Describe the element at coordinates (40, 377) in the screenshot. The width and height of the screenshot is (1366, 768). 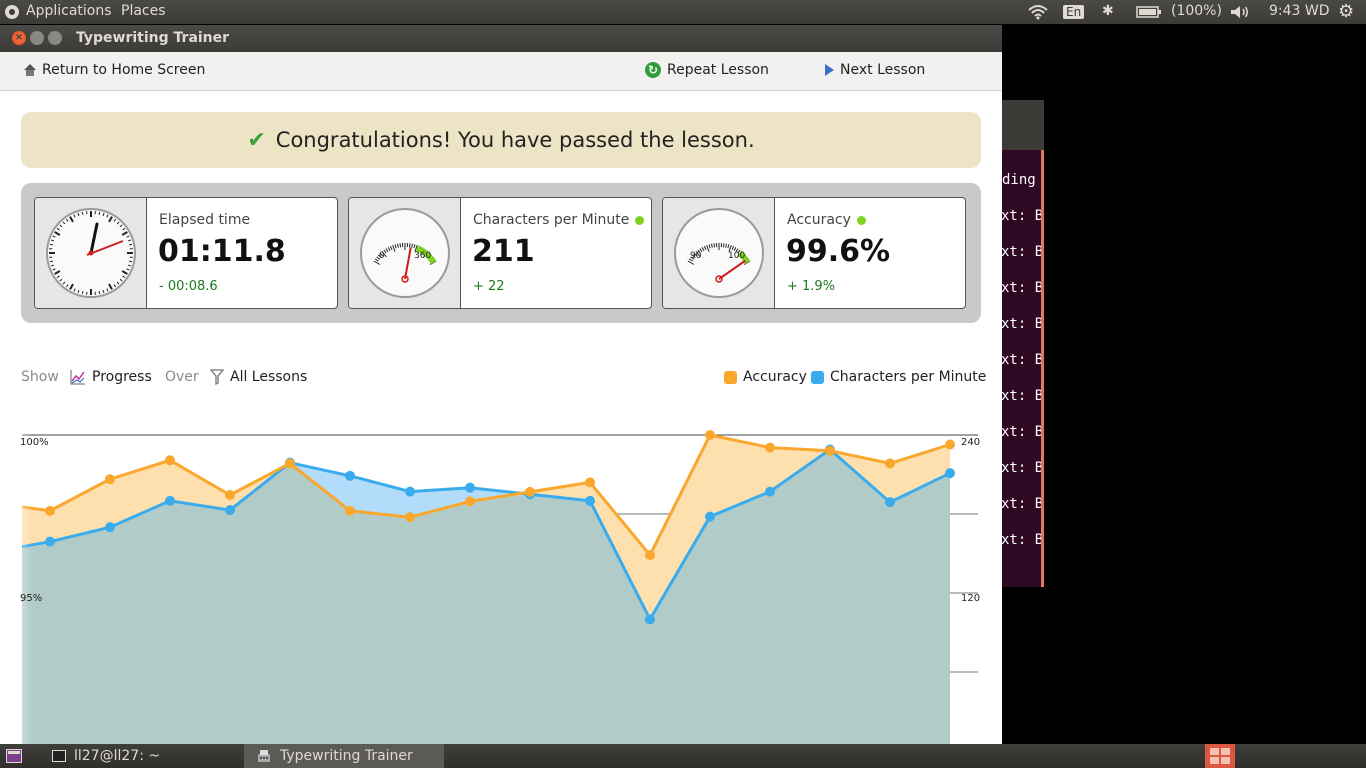
I see `show-label: Show` at that location.